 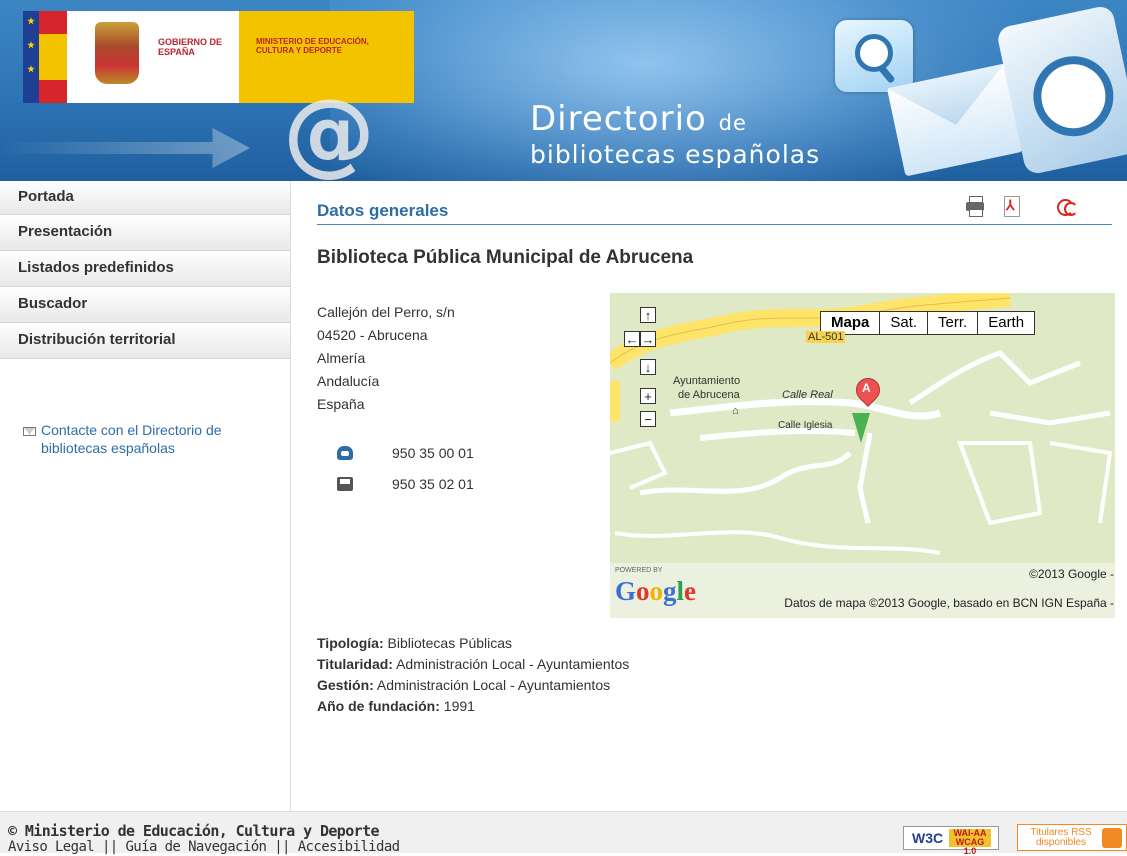 What do you see at coordinates (145, 305) in the screenshot?
I see `sidebar-item-buscador: Buscador` at bounding box center [145, 305].